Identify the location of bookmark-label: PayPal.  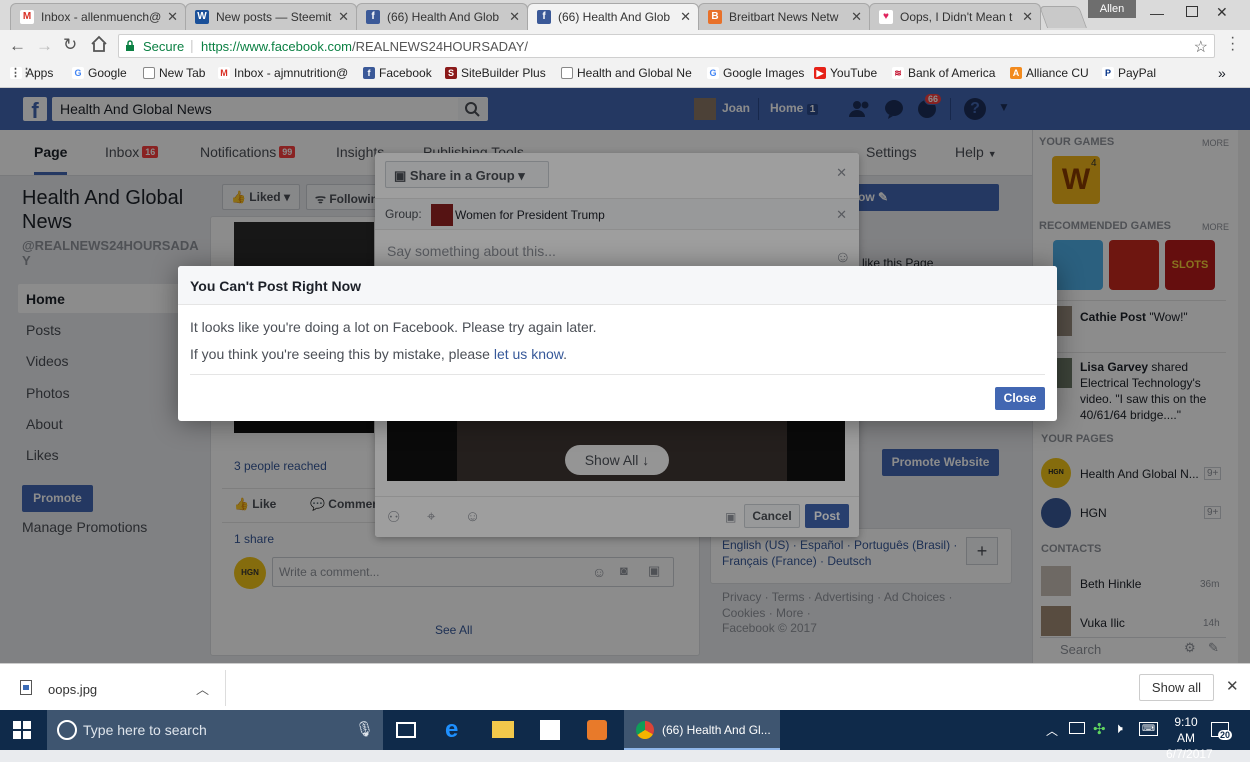
(1137, 73).